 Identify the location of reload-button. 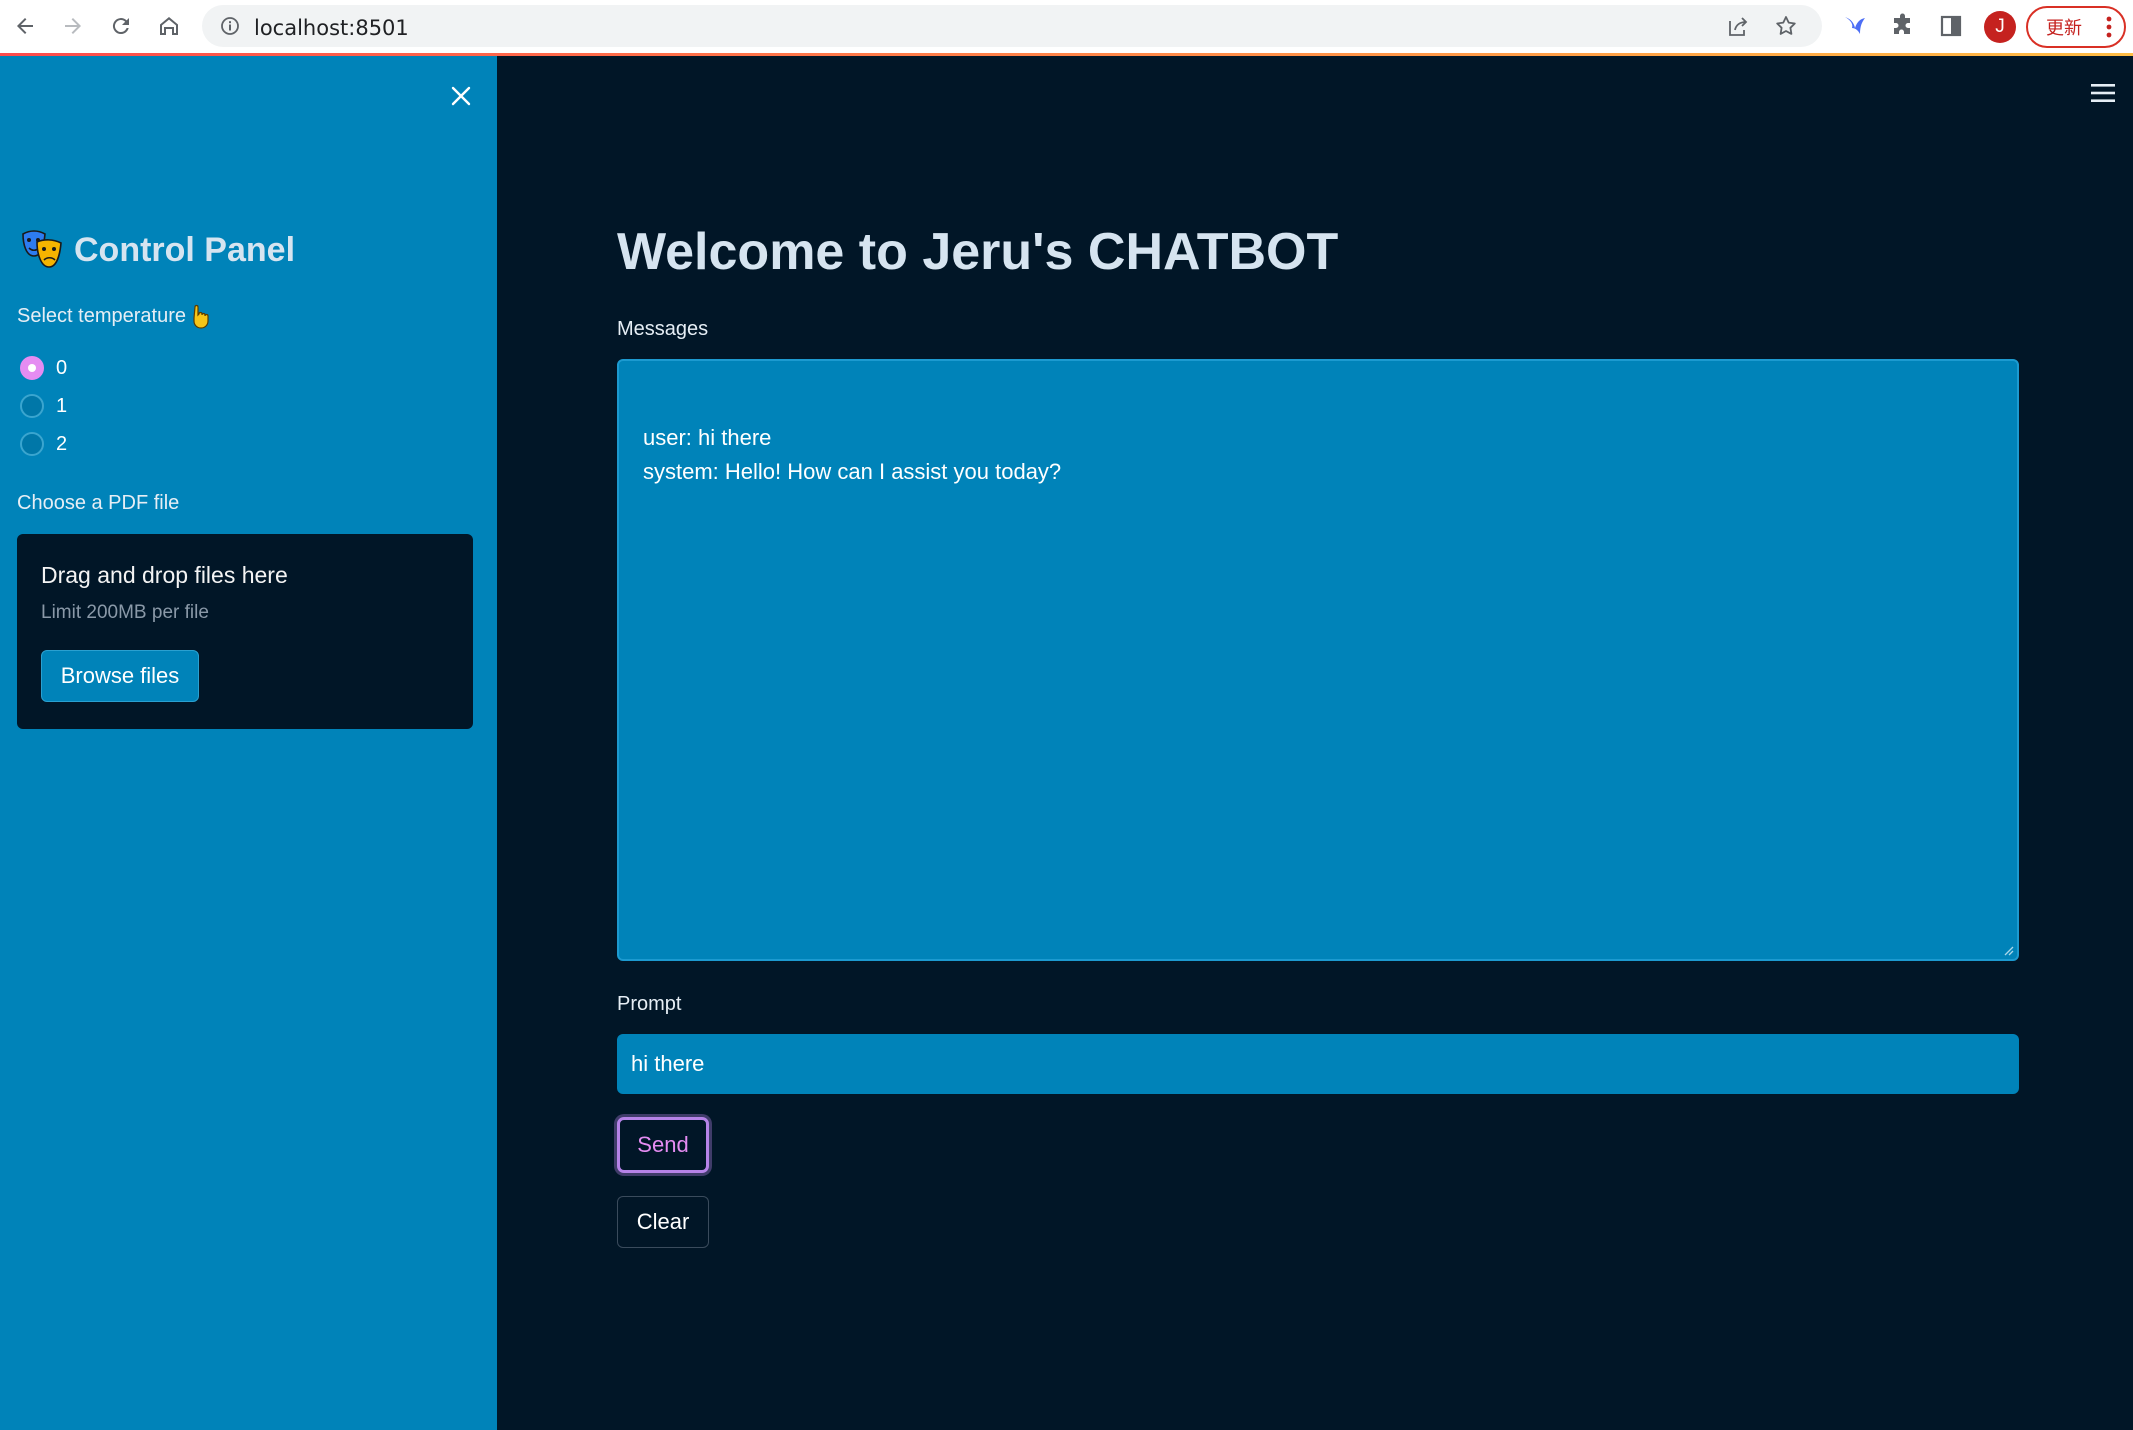
(121, 26).